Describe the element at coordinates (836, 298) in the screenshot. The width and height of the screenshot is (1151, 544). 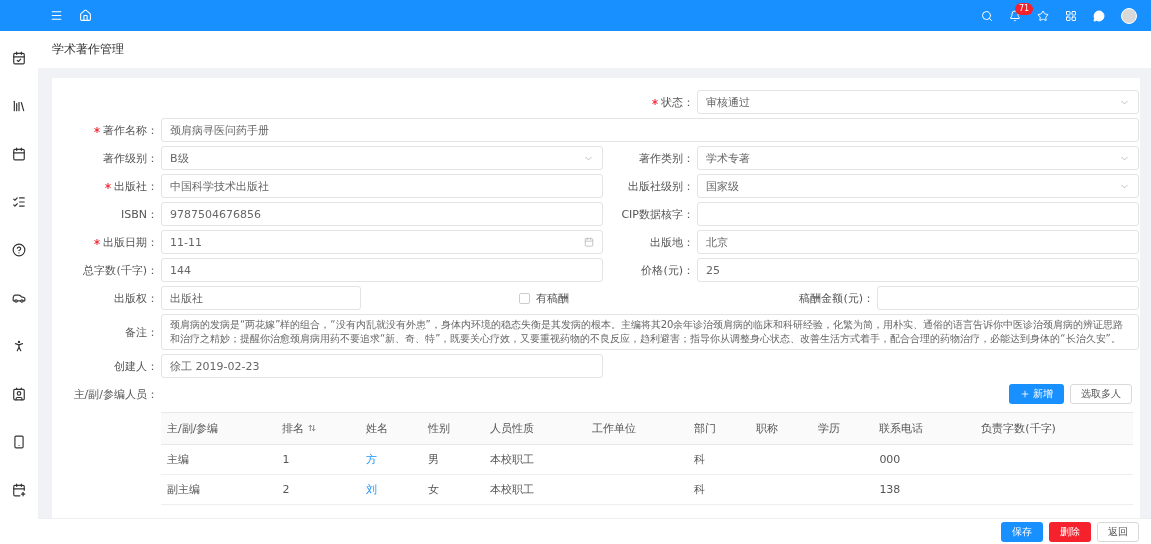
I see `field-label: 稿酬金额(元)：` at that location.